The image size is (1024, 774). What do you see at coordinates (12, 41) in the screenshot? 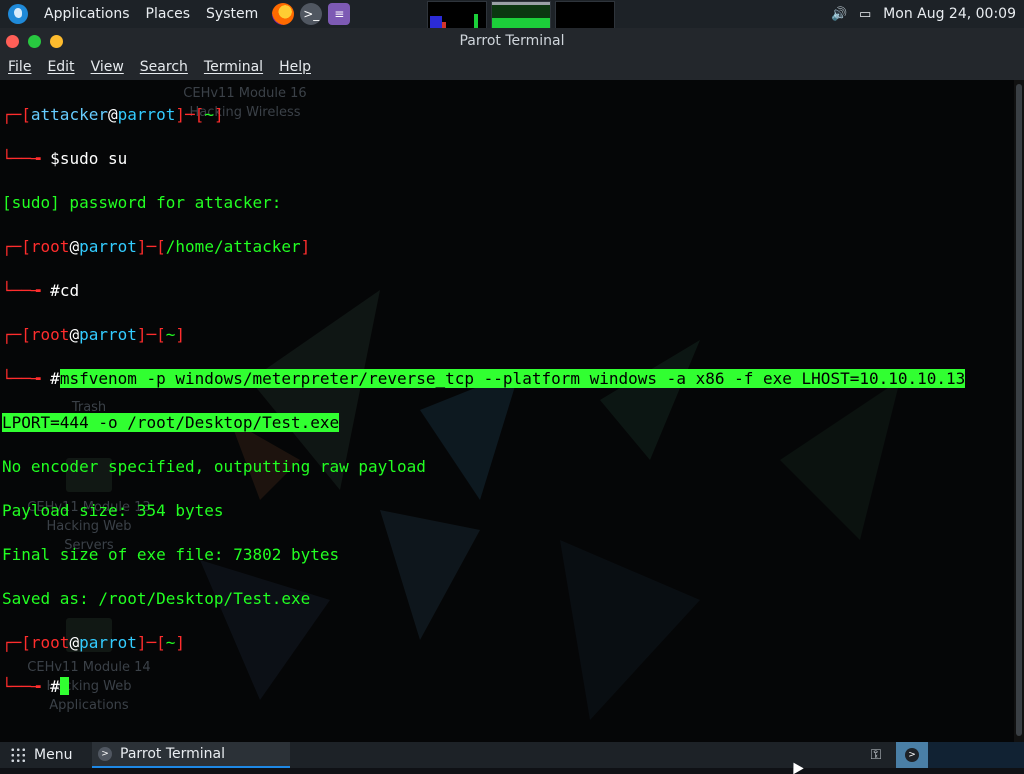
I see `close-window-button` at bounding box center [12, 41].